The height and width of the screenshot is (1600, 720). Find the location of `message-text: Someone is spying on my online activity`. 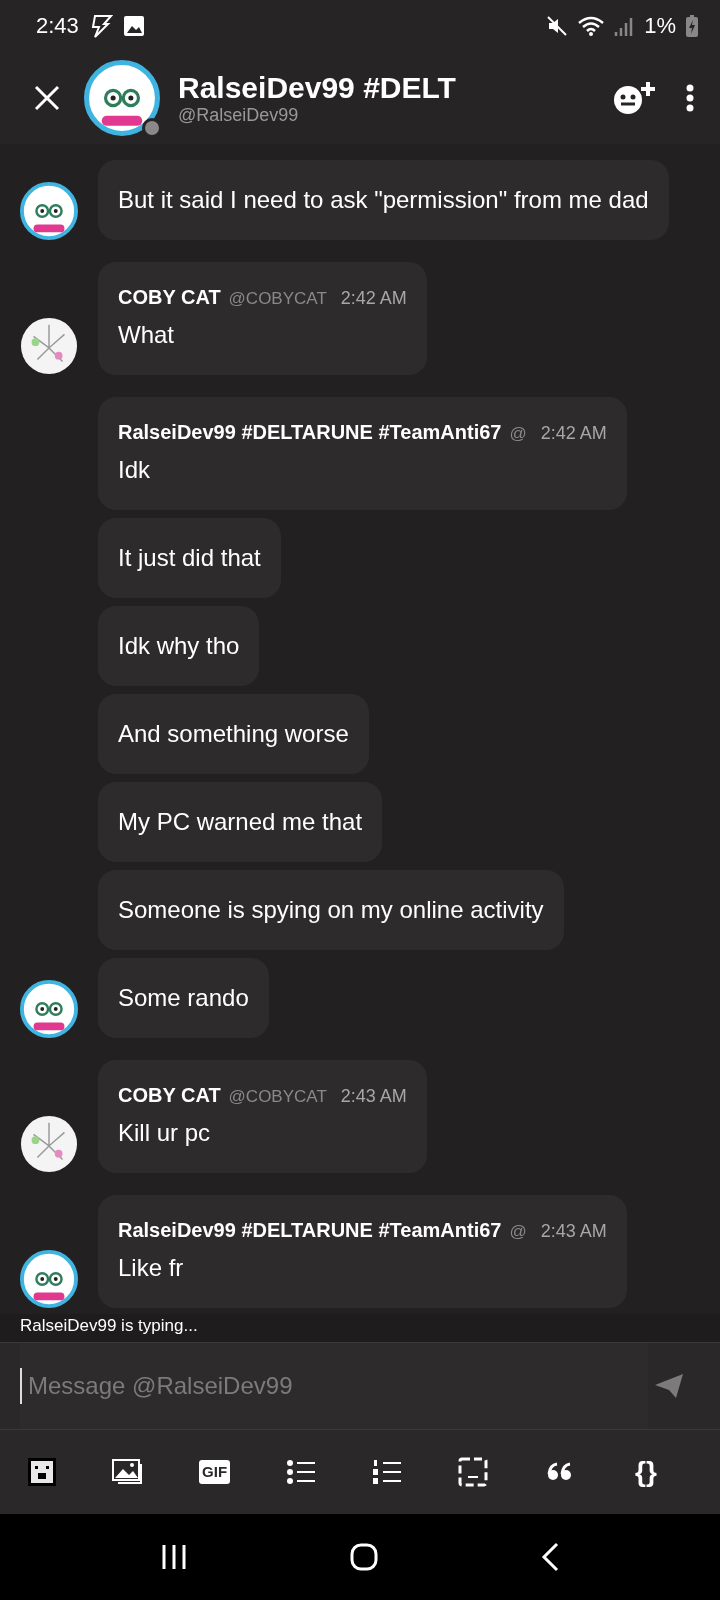

message-text: Someone is spying on my online activity is located at coordinates (331, 910).